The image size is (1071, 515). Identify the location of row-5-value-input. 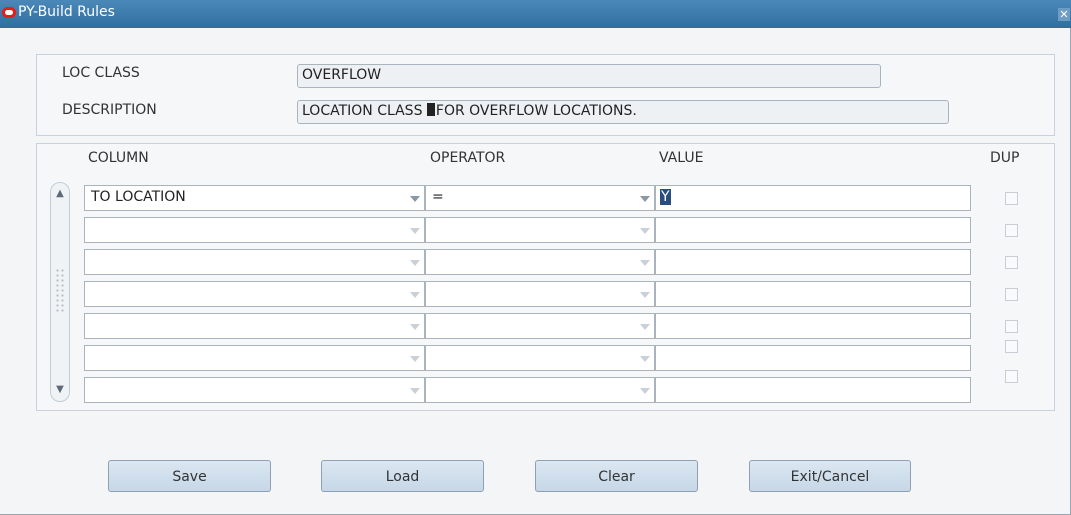
(813, 326).